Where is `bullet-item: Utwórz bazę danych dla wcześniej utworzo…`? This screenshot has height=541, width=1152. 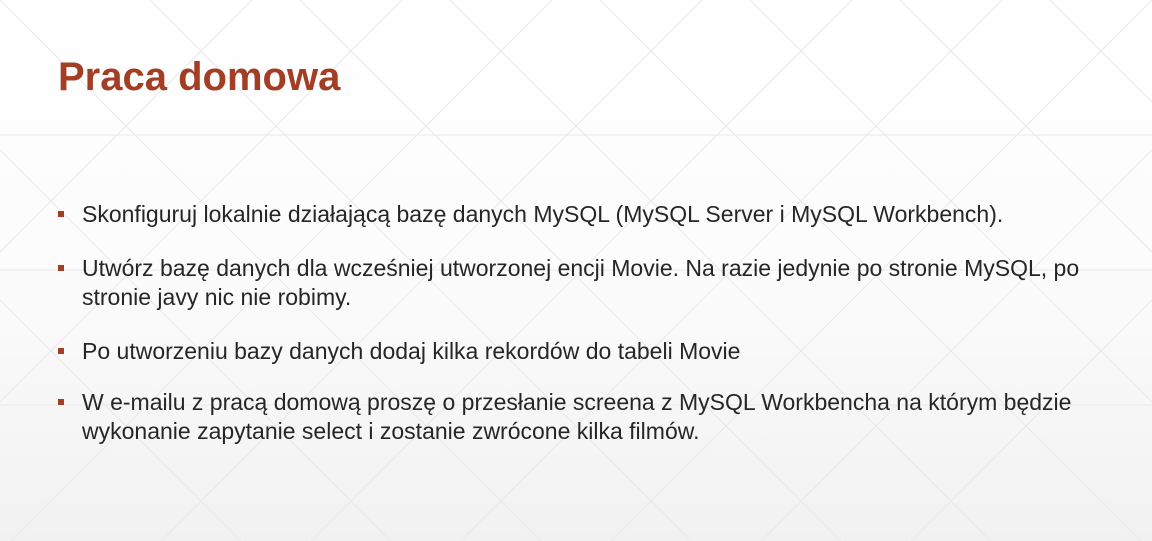 bullet-item: Utwórz bazę danych dla wcześniej utworzo… is located at coordinates (588, 283).